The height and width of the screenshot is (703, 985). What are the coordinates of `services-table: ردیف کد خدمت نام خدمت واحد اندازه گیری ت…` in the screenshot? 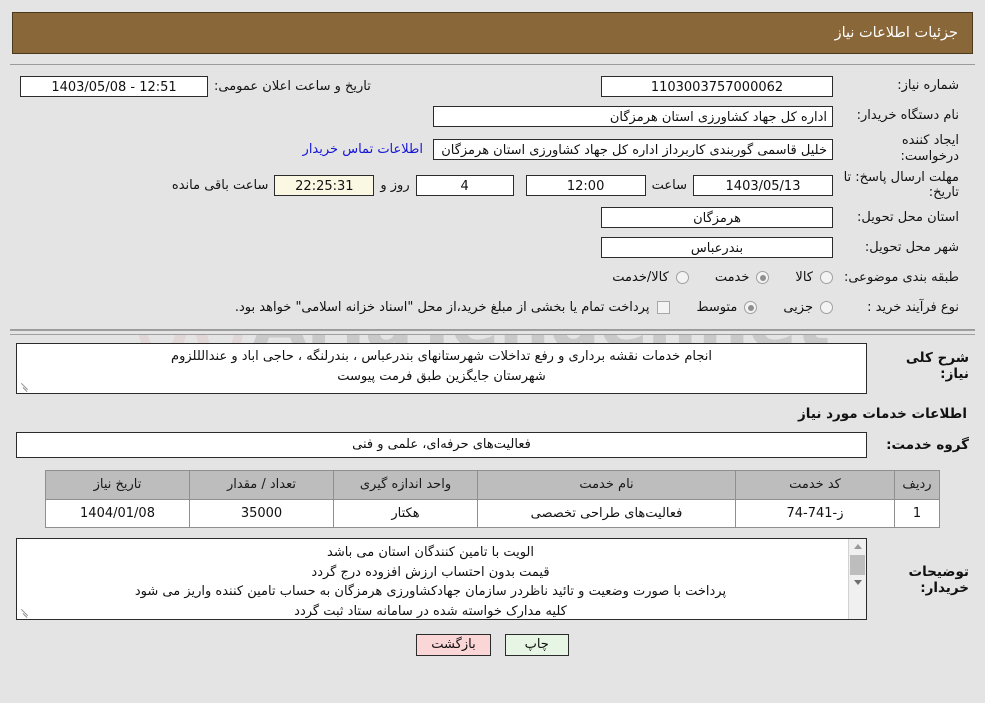 It's located at (492, 498).